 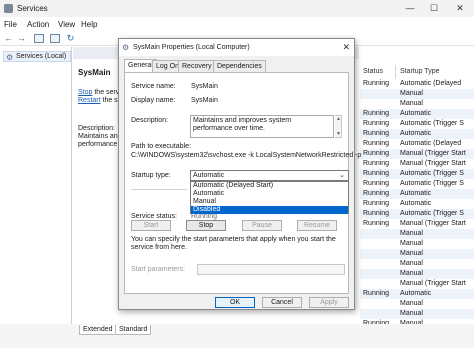 I want to click on pause-button: Pause, so click(x=262, y=225).